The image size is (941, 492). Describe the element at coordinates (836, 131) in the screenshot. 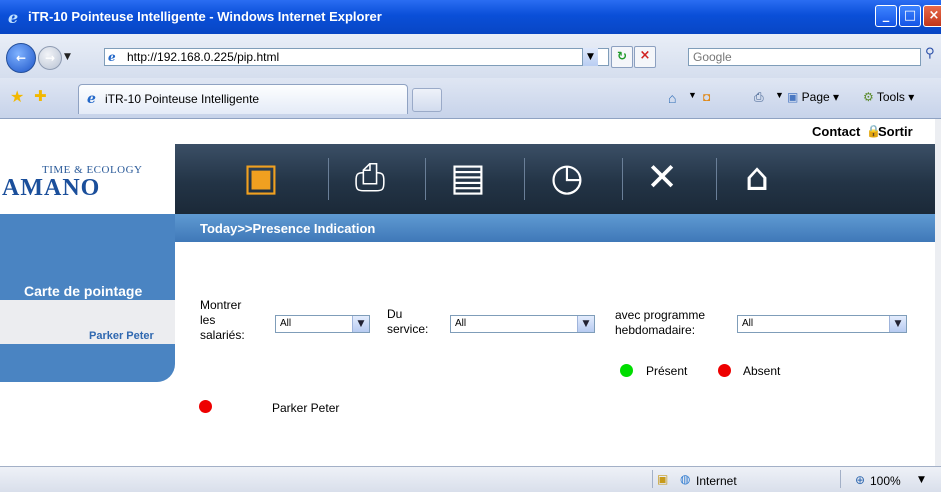

I see `contact-link: Contact` at that location.